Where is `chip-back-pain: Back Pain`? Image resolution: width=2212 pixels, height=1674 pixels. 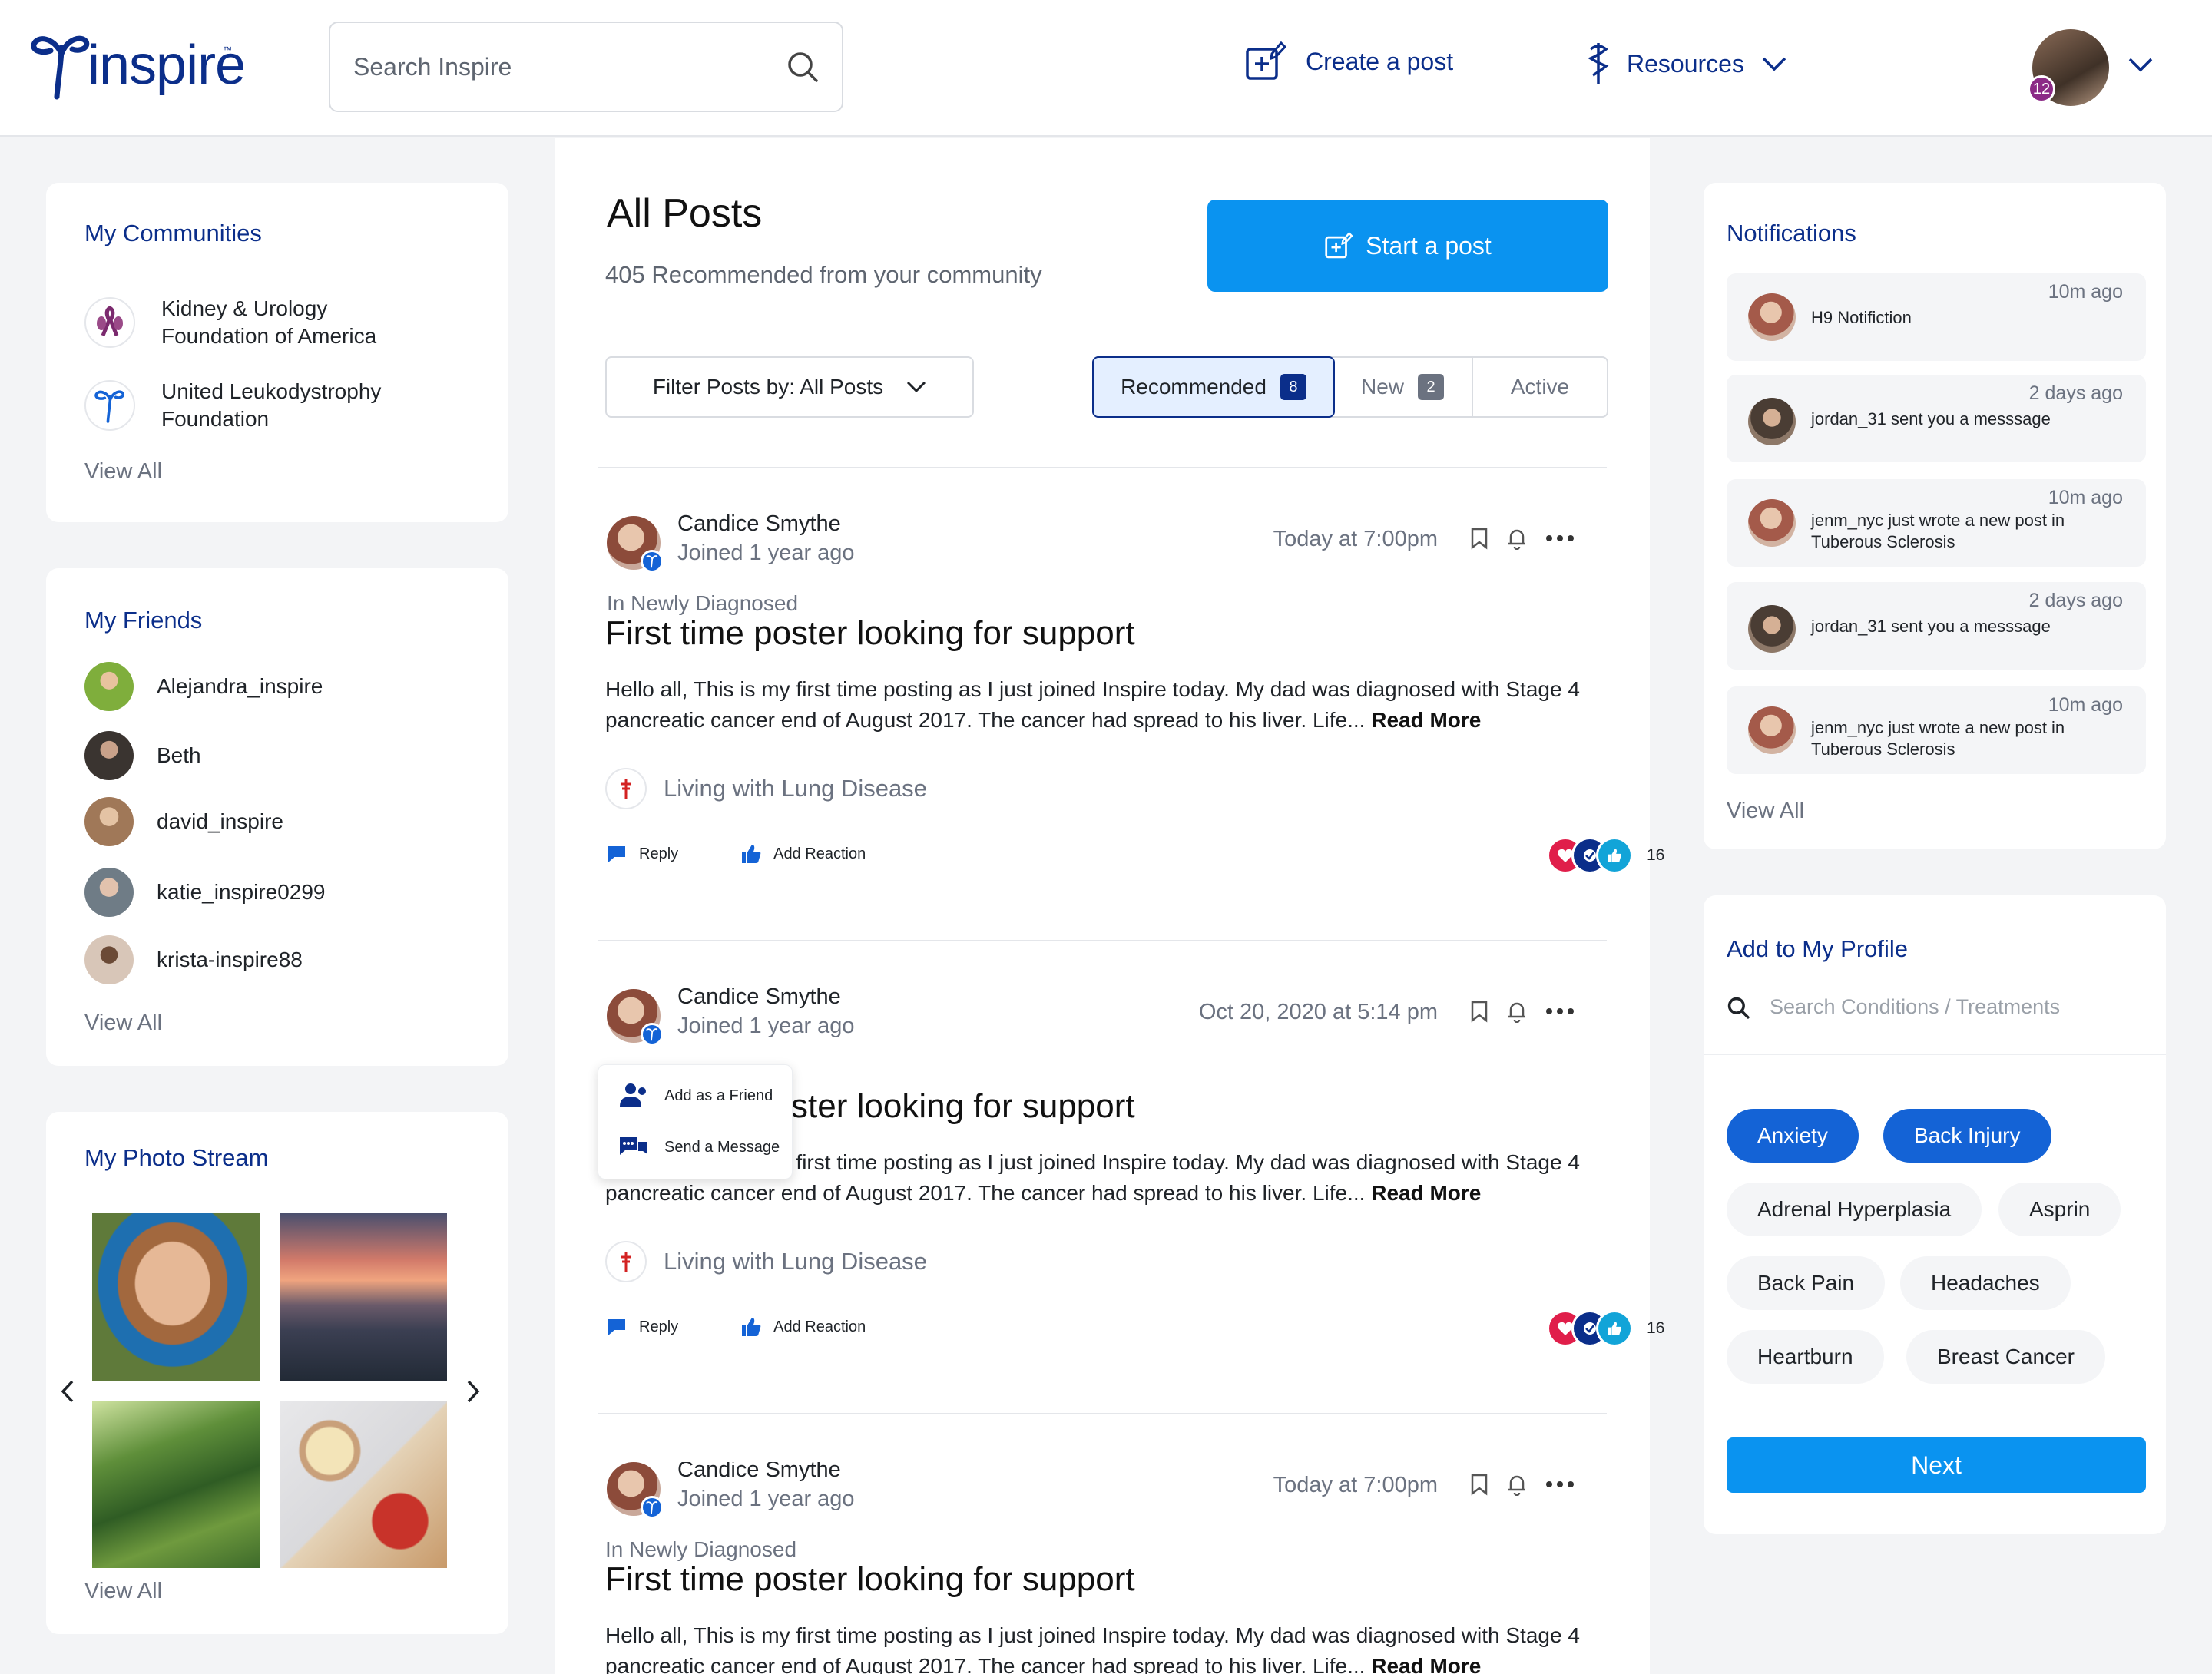 chip-back-pain: Back Pain is located at coordinates (1806, 1283).